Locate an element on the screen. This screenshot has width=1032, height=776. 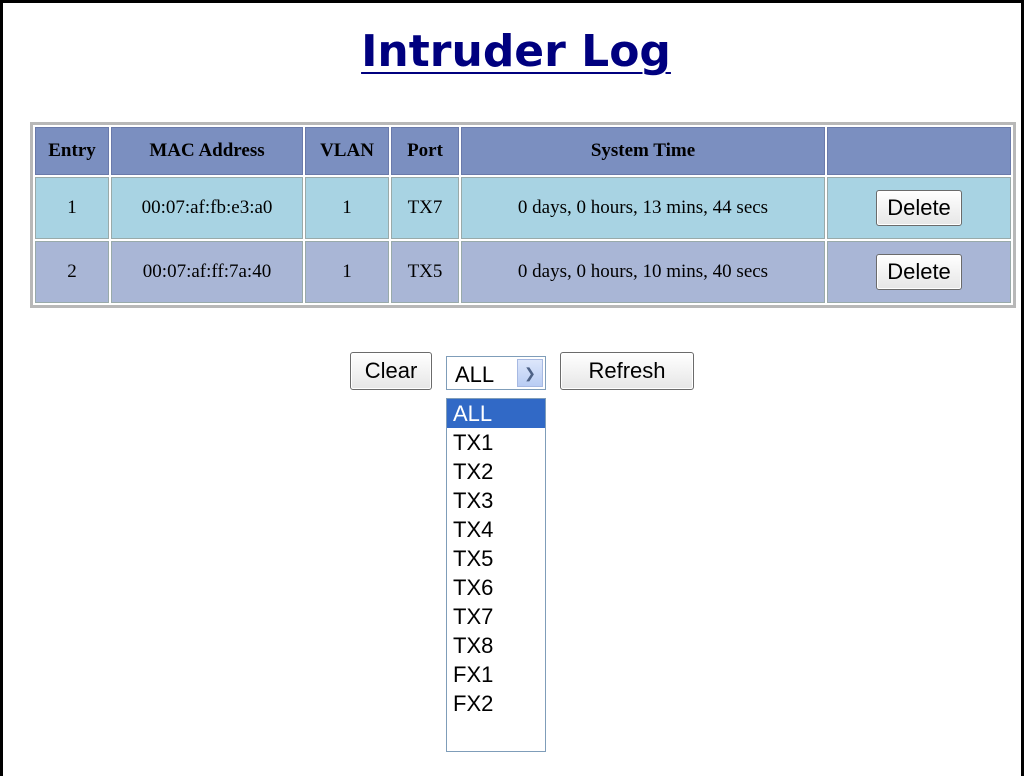
port-option-all: ALL is located at coordinates (496, 413).